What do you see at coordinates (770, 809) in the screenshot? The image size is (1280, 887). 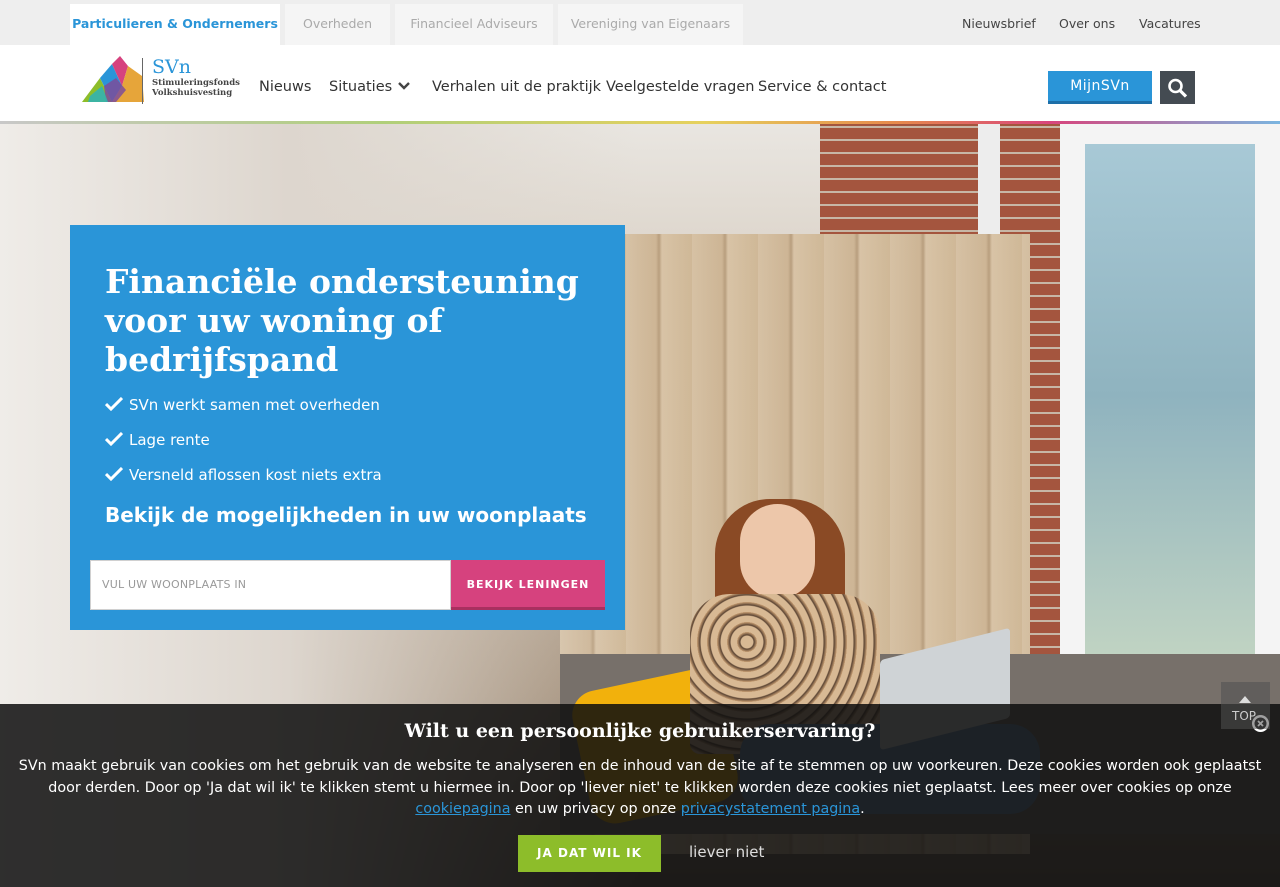 I see `privacystatement-link: privacystatement pagina` at bounding box center [770, 809].